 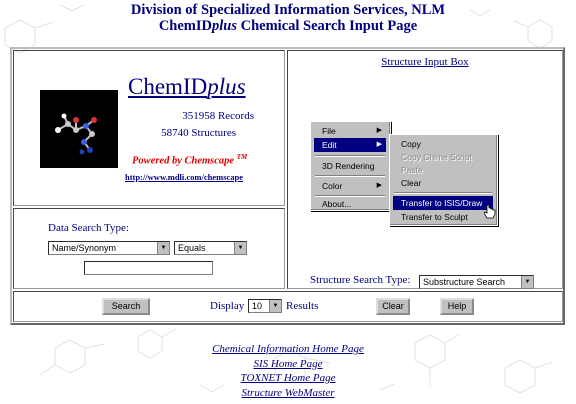 What do you see at coordinates (350, 145) in the screenshot?
I see `menu-item-edit: Edit ▶` at bounding box center [350, 145].